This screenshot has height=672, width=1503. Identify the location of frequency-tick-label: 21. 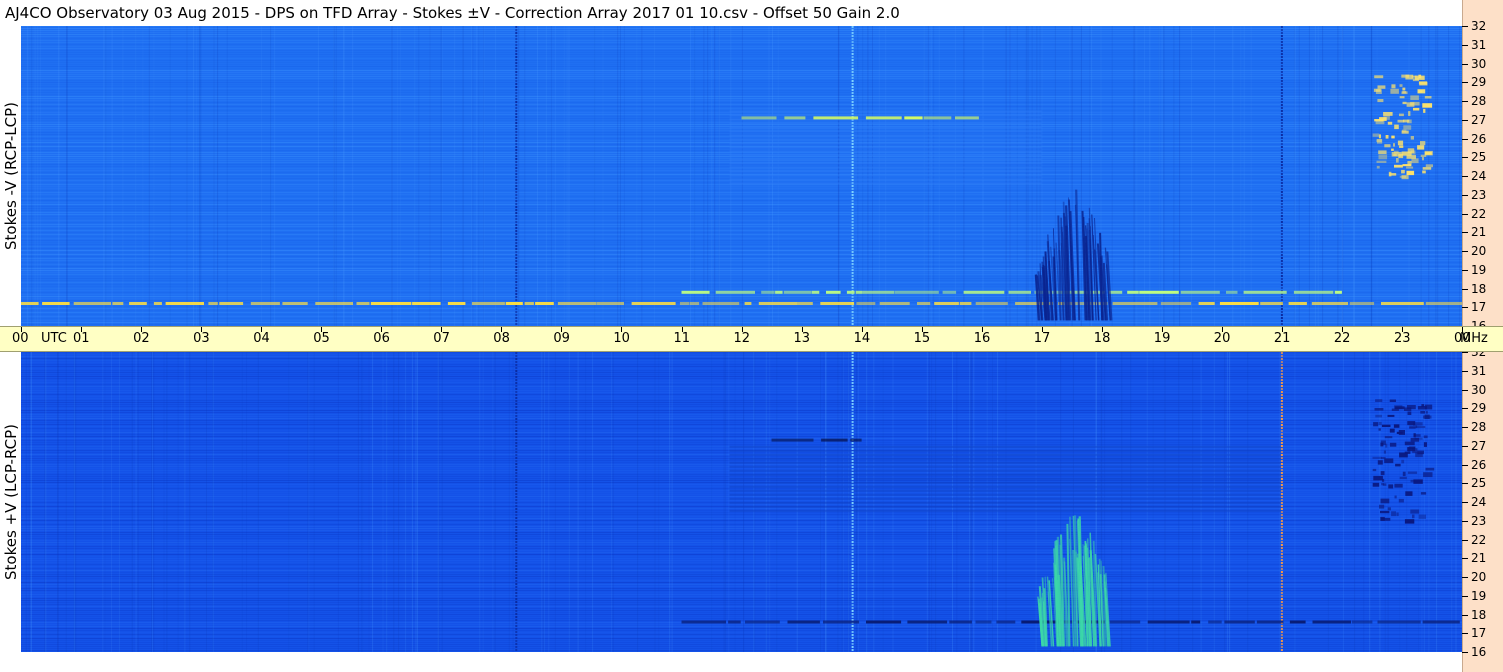
(1474, 558).